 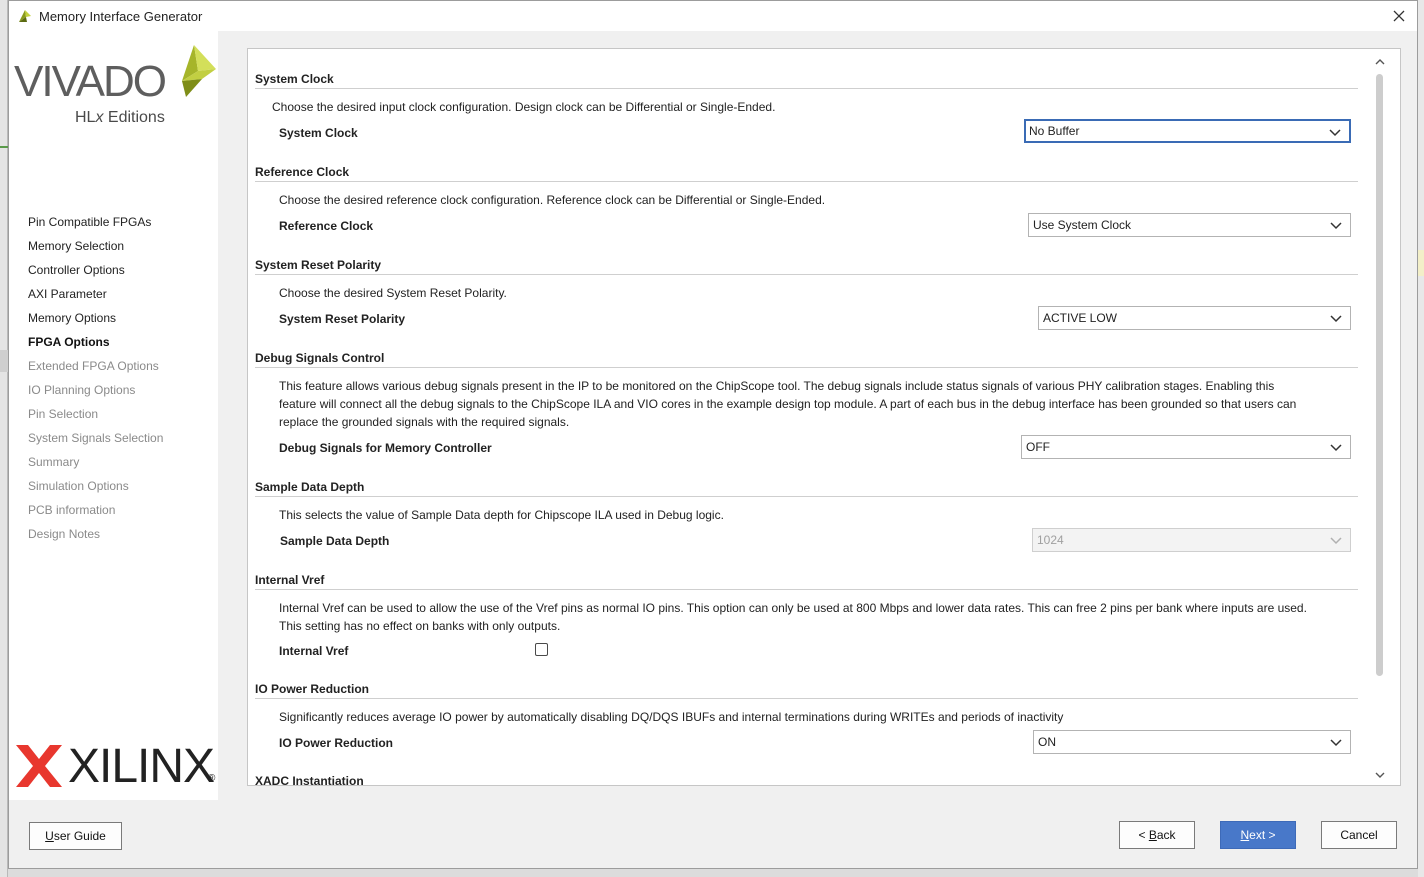 I want to click on hlx-editions-text: HLx Editions, so click(x=120, y=117).